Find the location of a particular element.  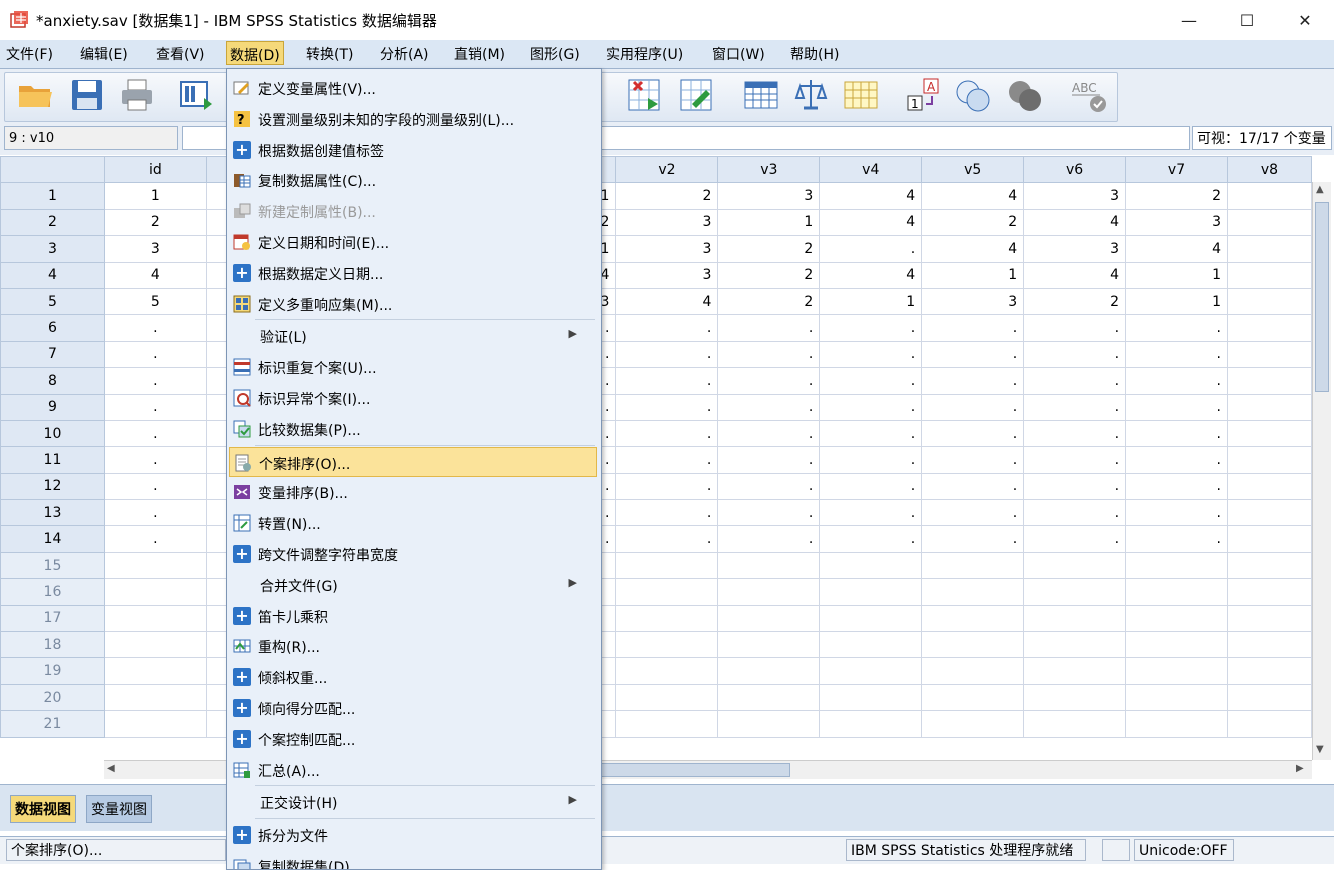

menu-help: 帮助(H) is located at coordinates (814, 54).